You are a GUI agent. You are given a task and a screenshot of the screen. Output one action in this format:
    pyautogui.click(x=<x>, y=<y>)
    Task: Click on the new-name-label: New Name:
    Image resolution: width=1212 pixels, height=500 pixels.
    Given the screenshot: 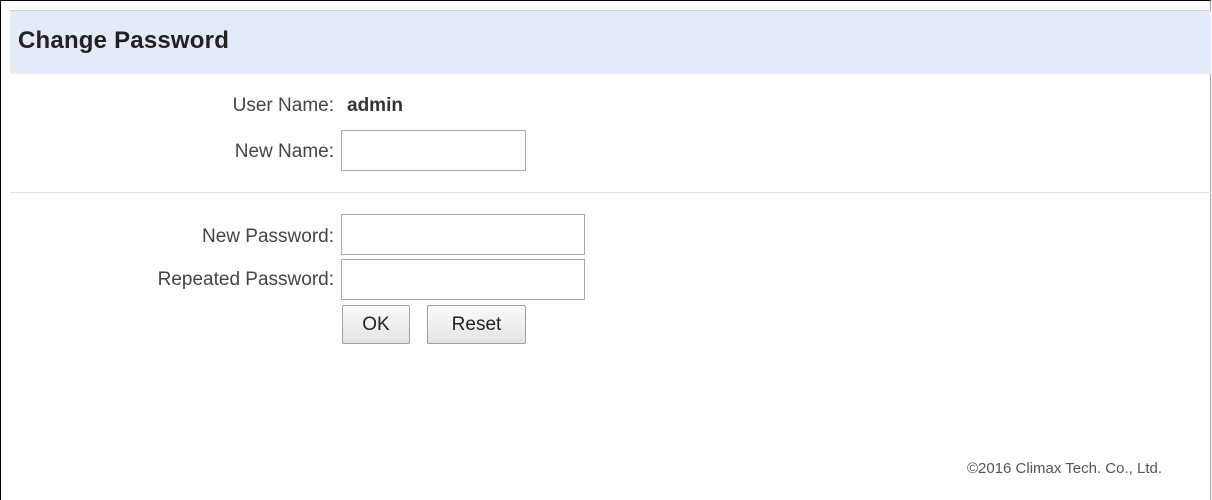 What is the action you would take?
    pyautogui.click(x=284, y=151)
    